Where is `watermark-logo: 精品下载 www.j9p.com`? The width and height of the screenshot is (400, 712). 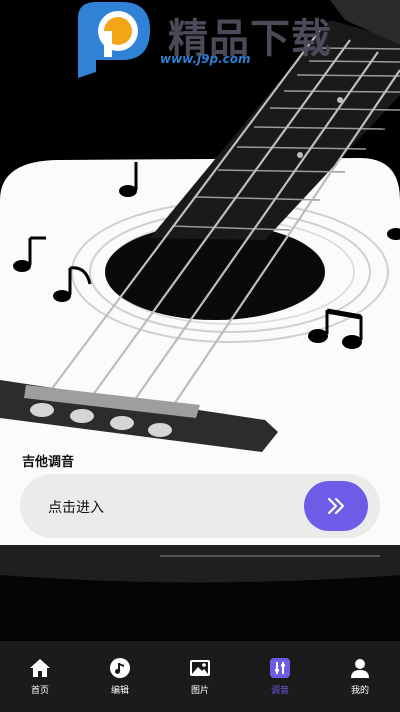
watermark-logo: 精品下载 www.j9p.com is located at coordinates (224, 41).